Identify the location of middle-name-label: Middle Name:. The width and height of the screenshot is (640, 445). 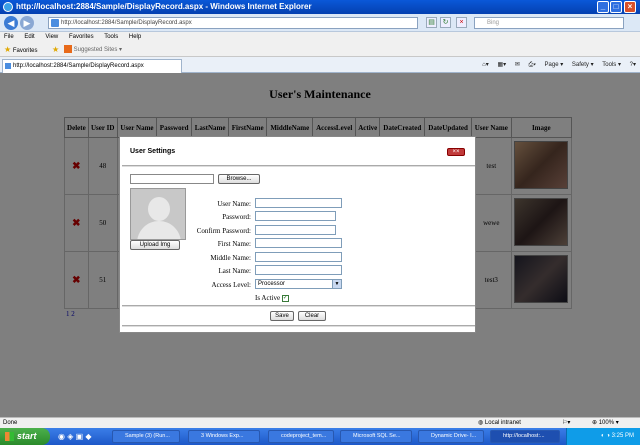
(230, 258).